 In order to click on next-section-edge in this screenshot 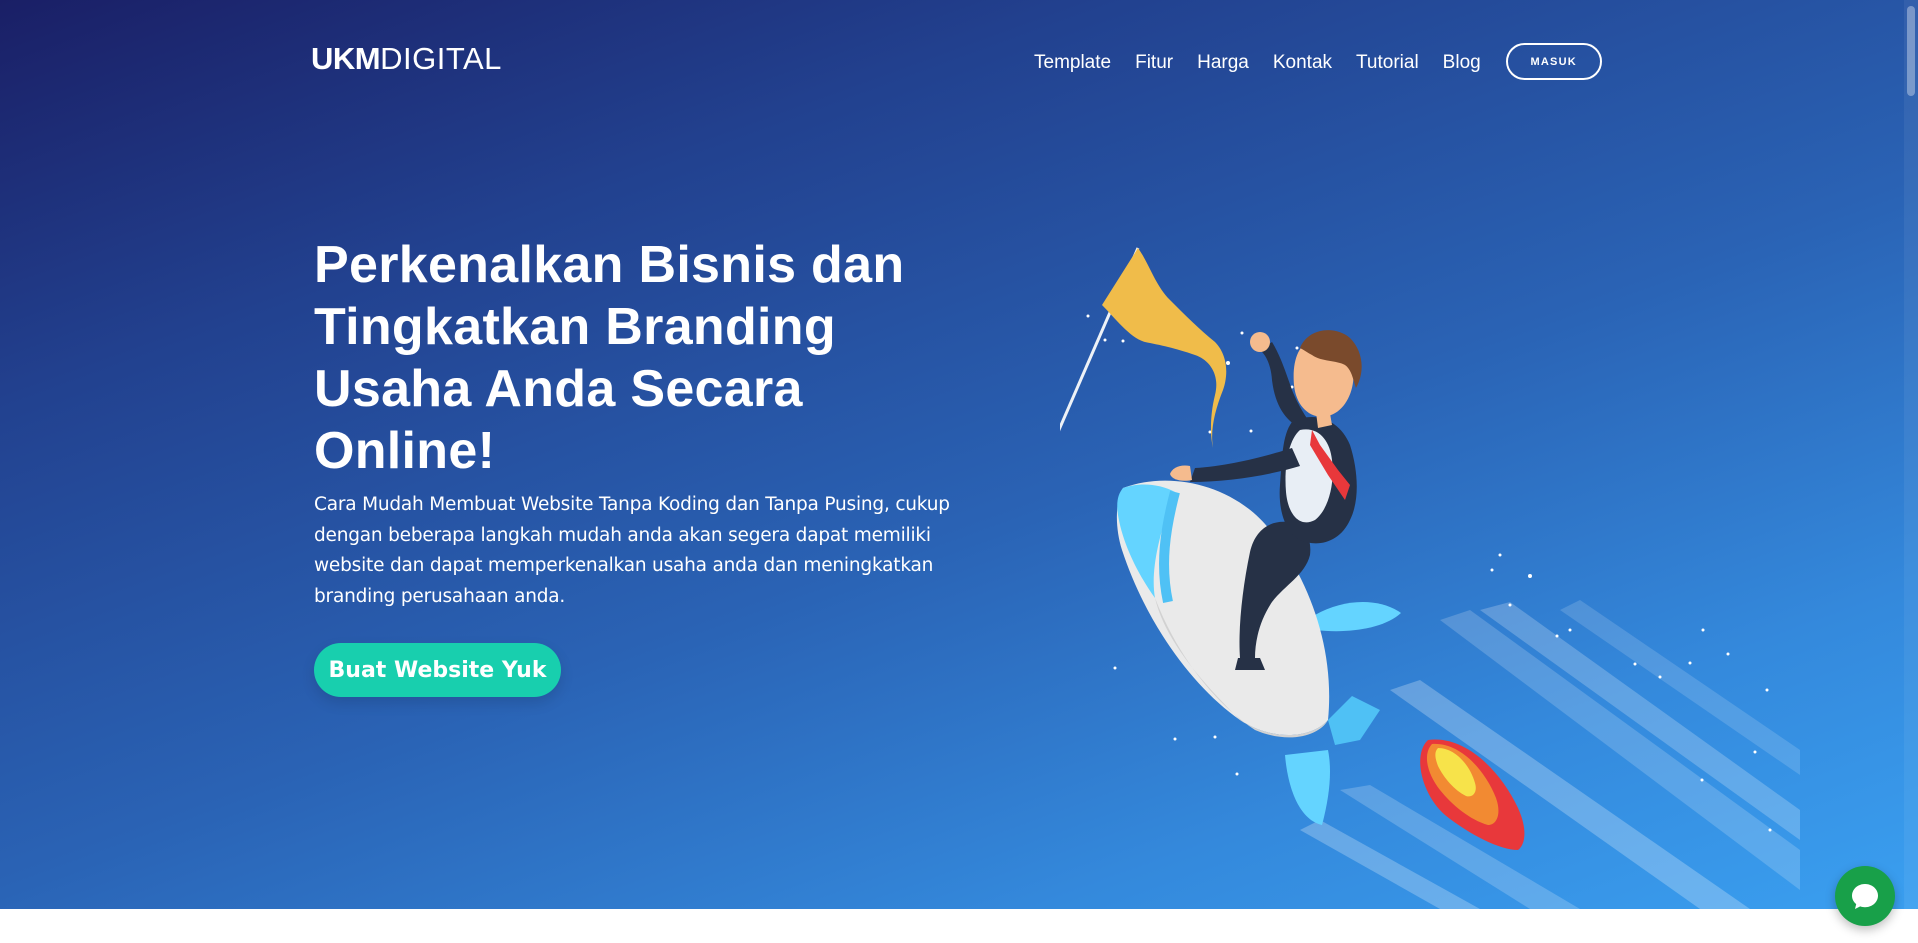, I will do `click(959, 926)`.